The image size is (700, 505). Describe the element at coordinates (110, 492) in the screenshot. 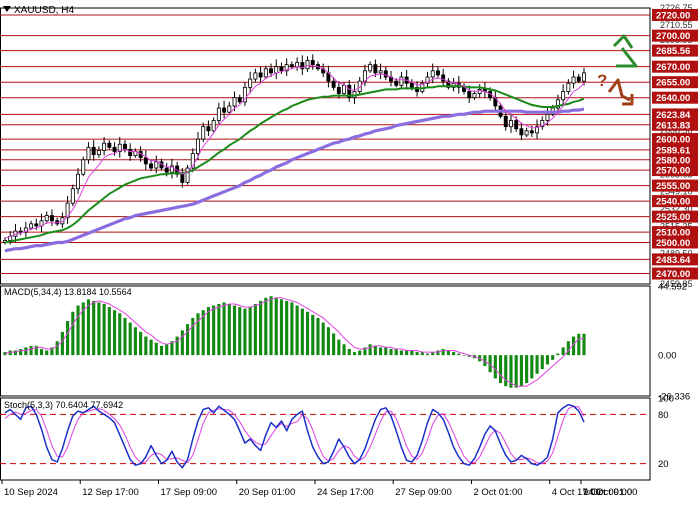

I see `time-axis-tick-label: 12 Sep 17:00` at that location.